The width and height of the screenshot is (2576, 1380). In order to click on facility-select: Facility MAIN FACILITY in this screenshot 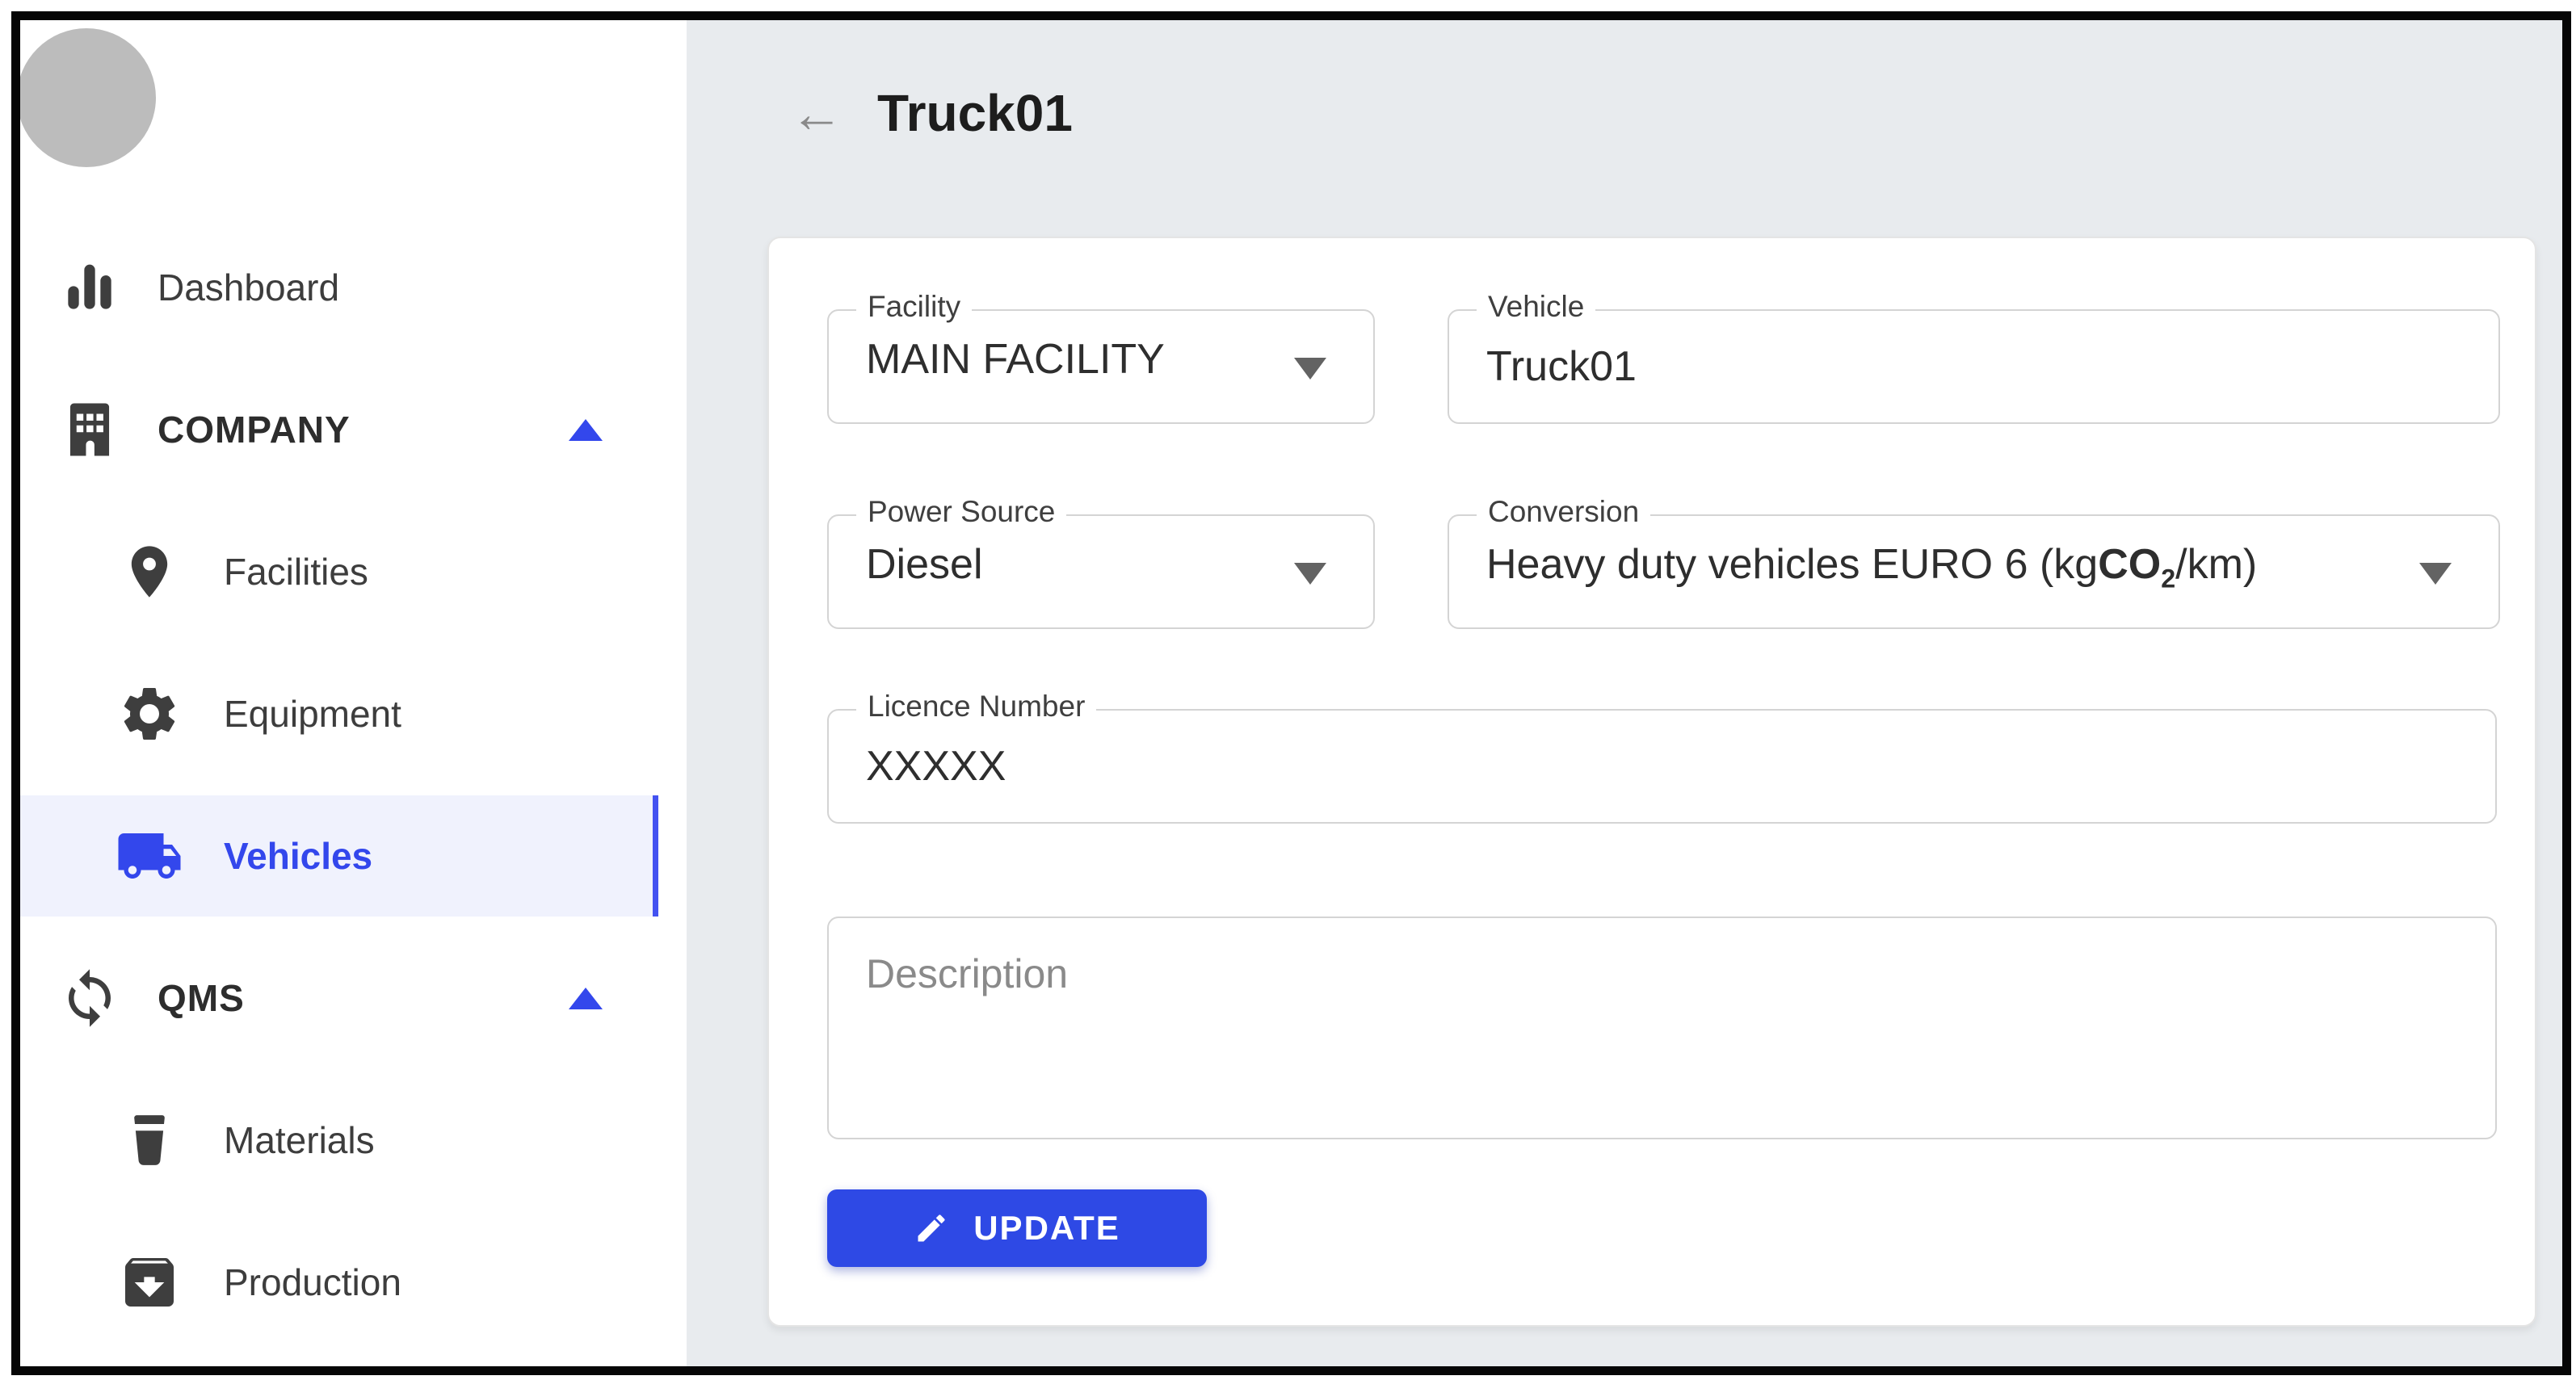, I will do `click(1101, 357)`.